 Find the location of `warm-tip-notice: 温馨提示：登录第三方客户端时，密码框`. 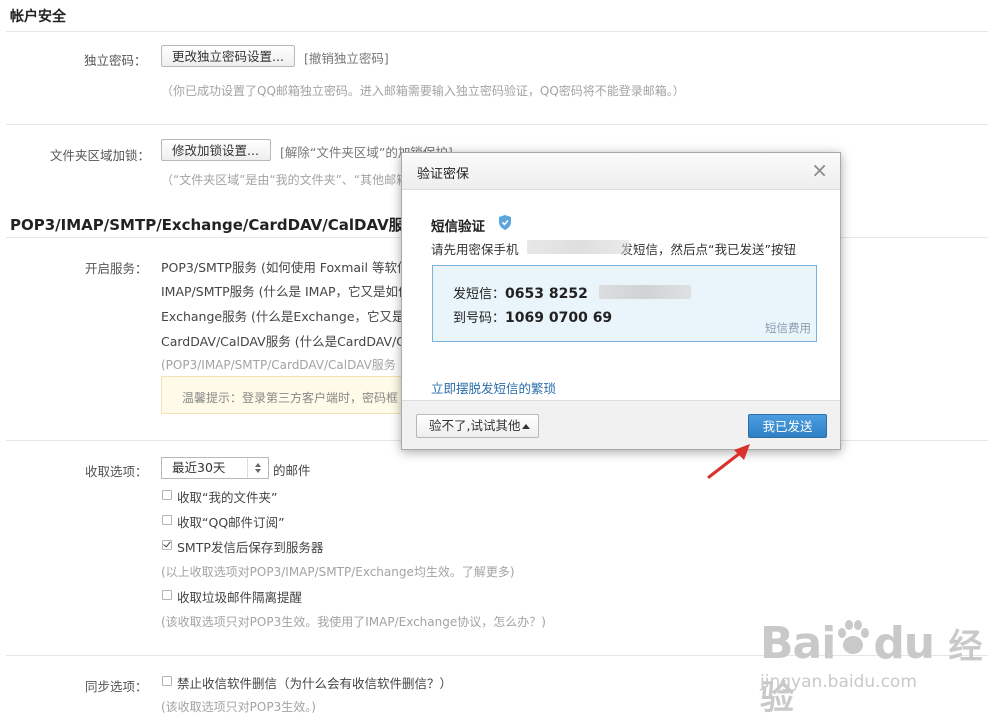

warm-tip-notice: 温馨提示：登录第三方客户端时，密码框 is located at coordinates (291, 395).